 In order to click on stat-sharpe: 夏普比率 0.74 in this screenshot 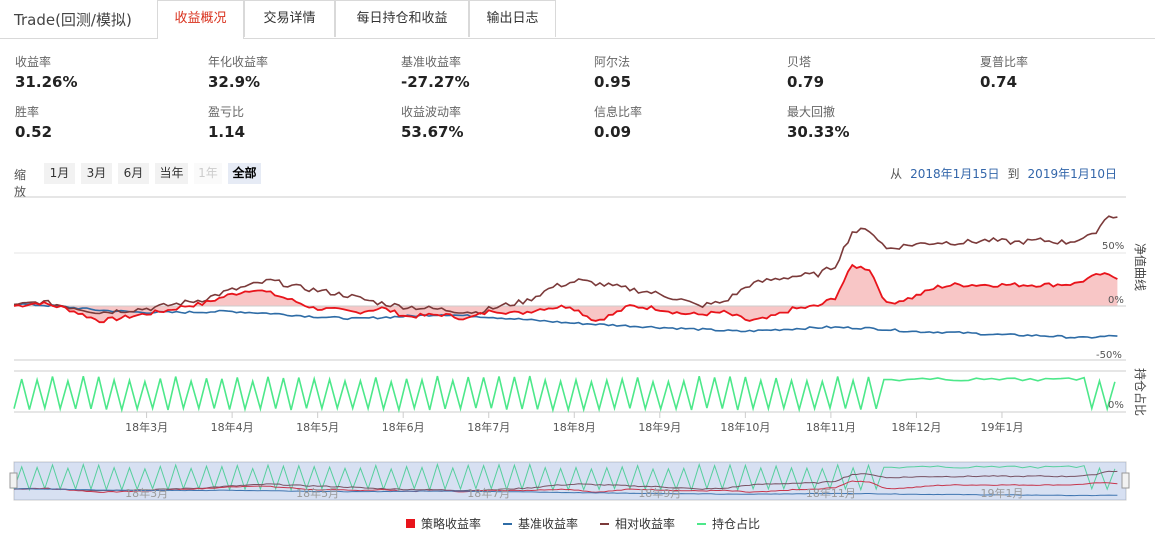, I will do `click(1060, 73)`.